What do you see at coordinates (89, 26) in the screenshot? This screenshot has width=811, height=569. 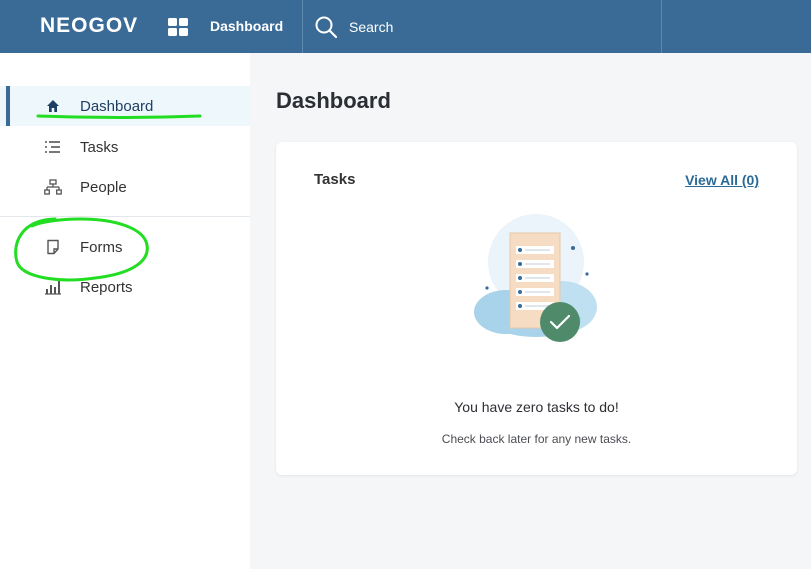 I see `neogov-logo: NEOGOV` at bounding box center [89, 26].